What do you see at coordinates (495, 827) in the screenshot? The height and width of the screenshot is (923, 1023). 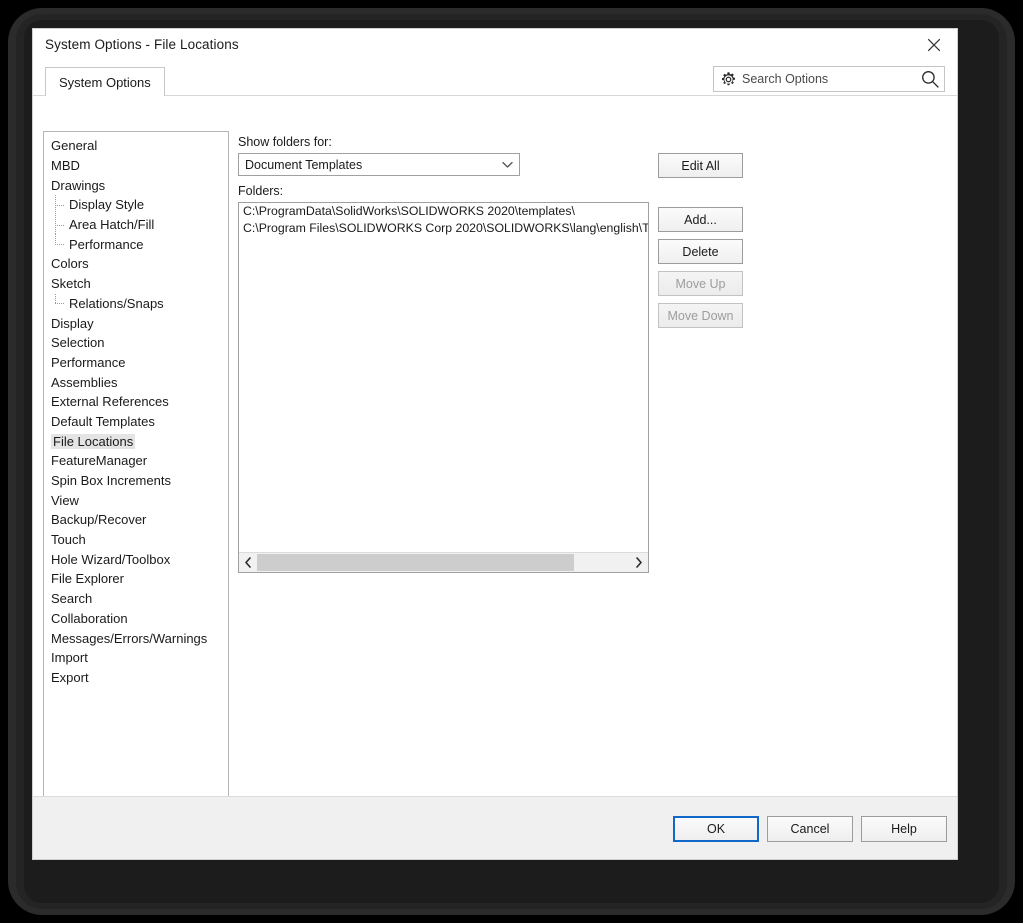 I see `dialog-footer: OK Cancel Help` at bounding box center [495, 827].